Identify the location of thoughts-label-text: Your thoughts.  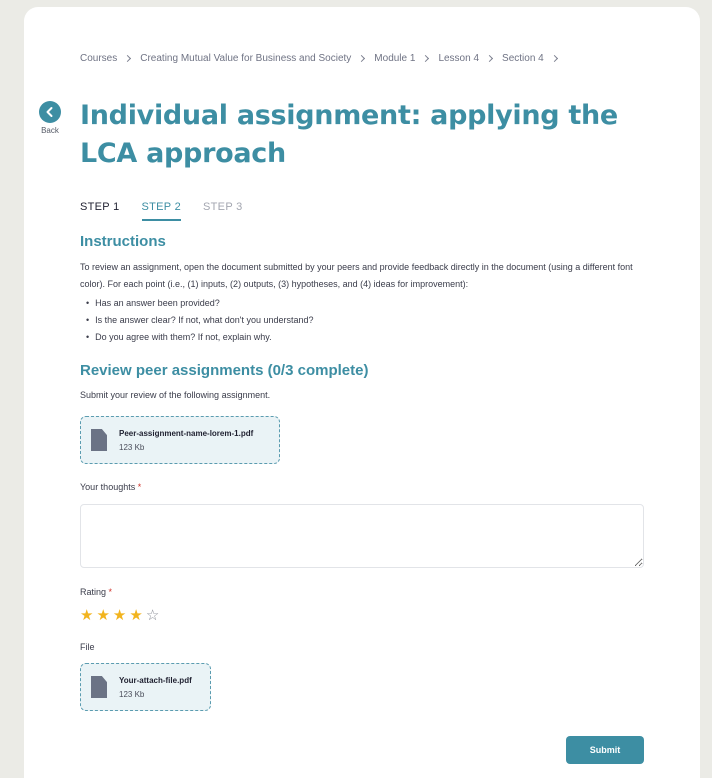
(108, 487).